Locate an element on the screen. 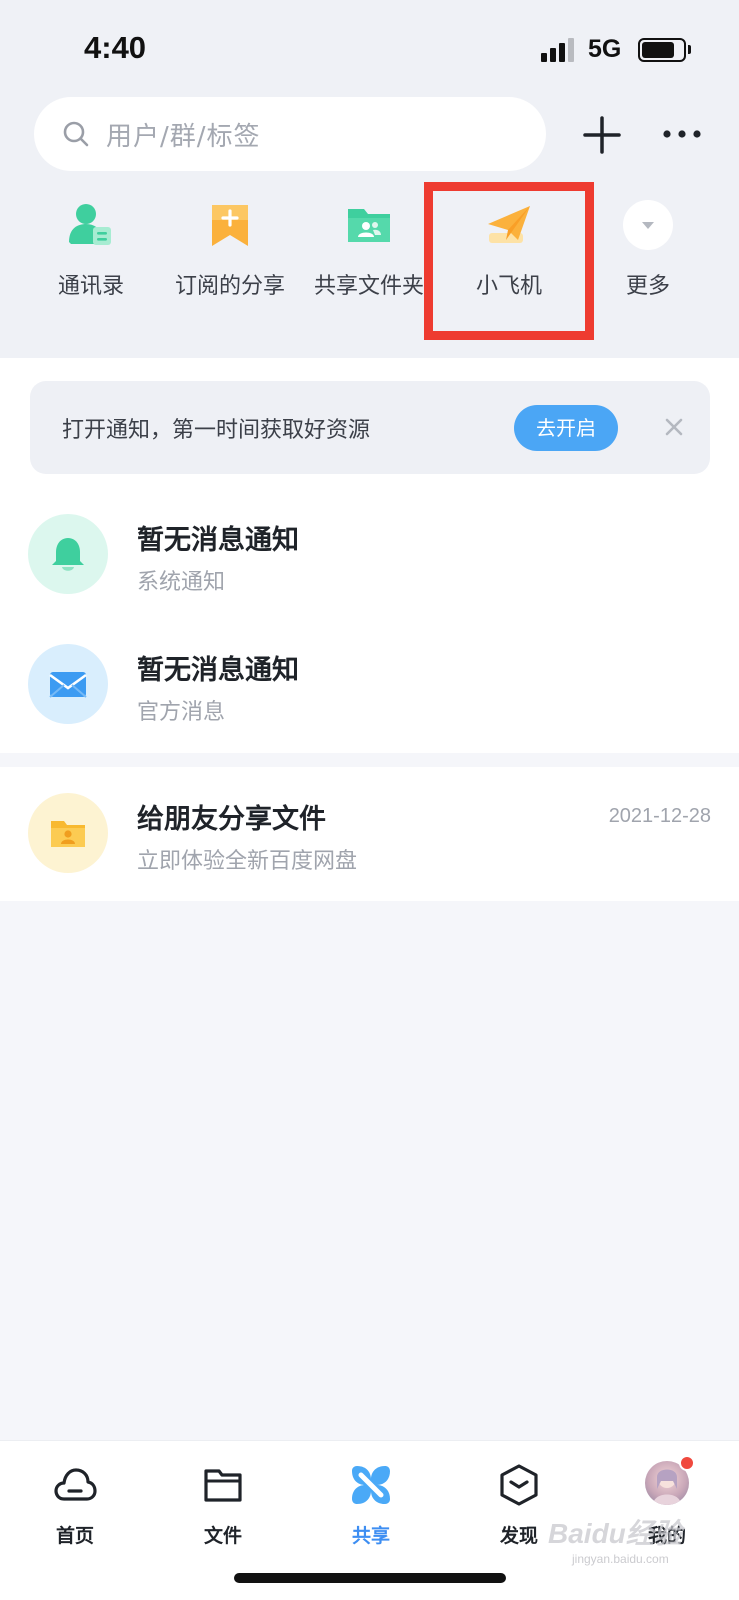  notification-dot is located at coordinates (687, 1463).